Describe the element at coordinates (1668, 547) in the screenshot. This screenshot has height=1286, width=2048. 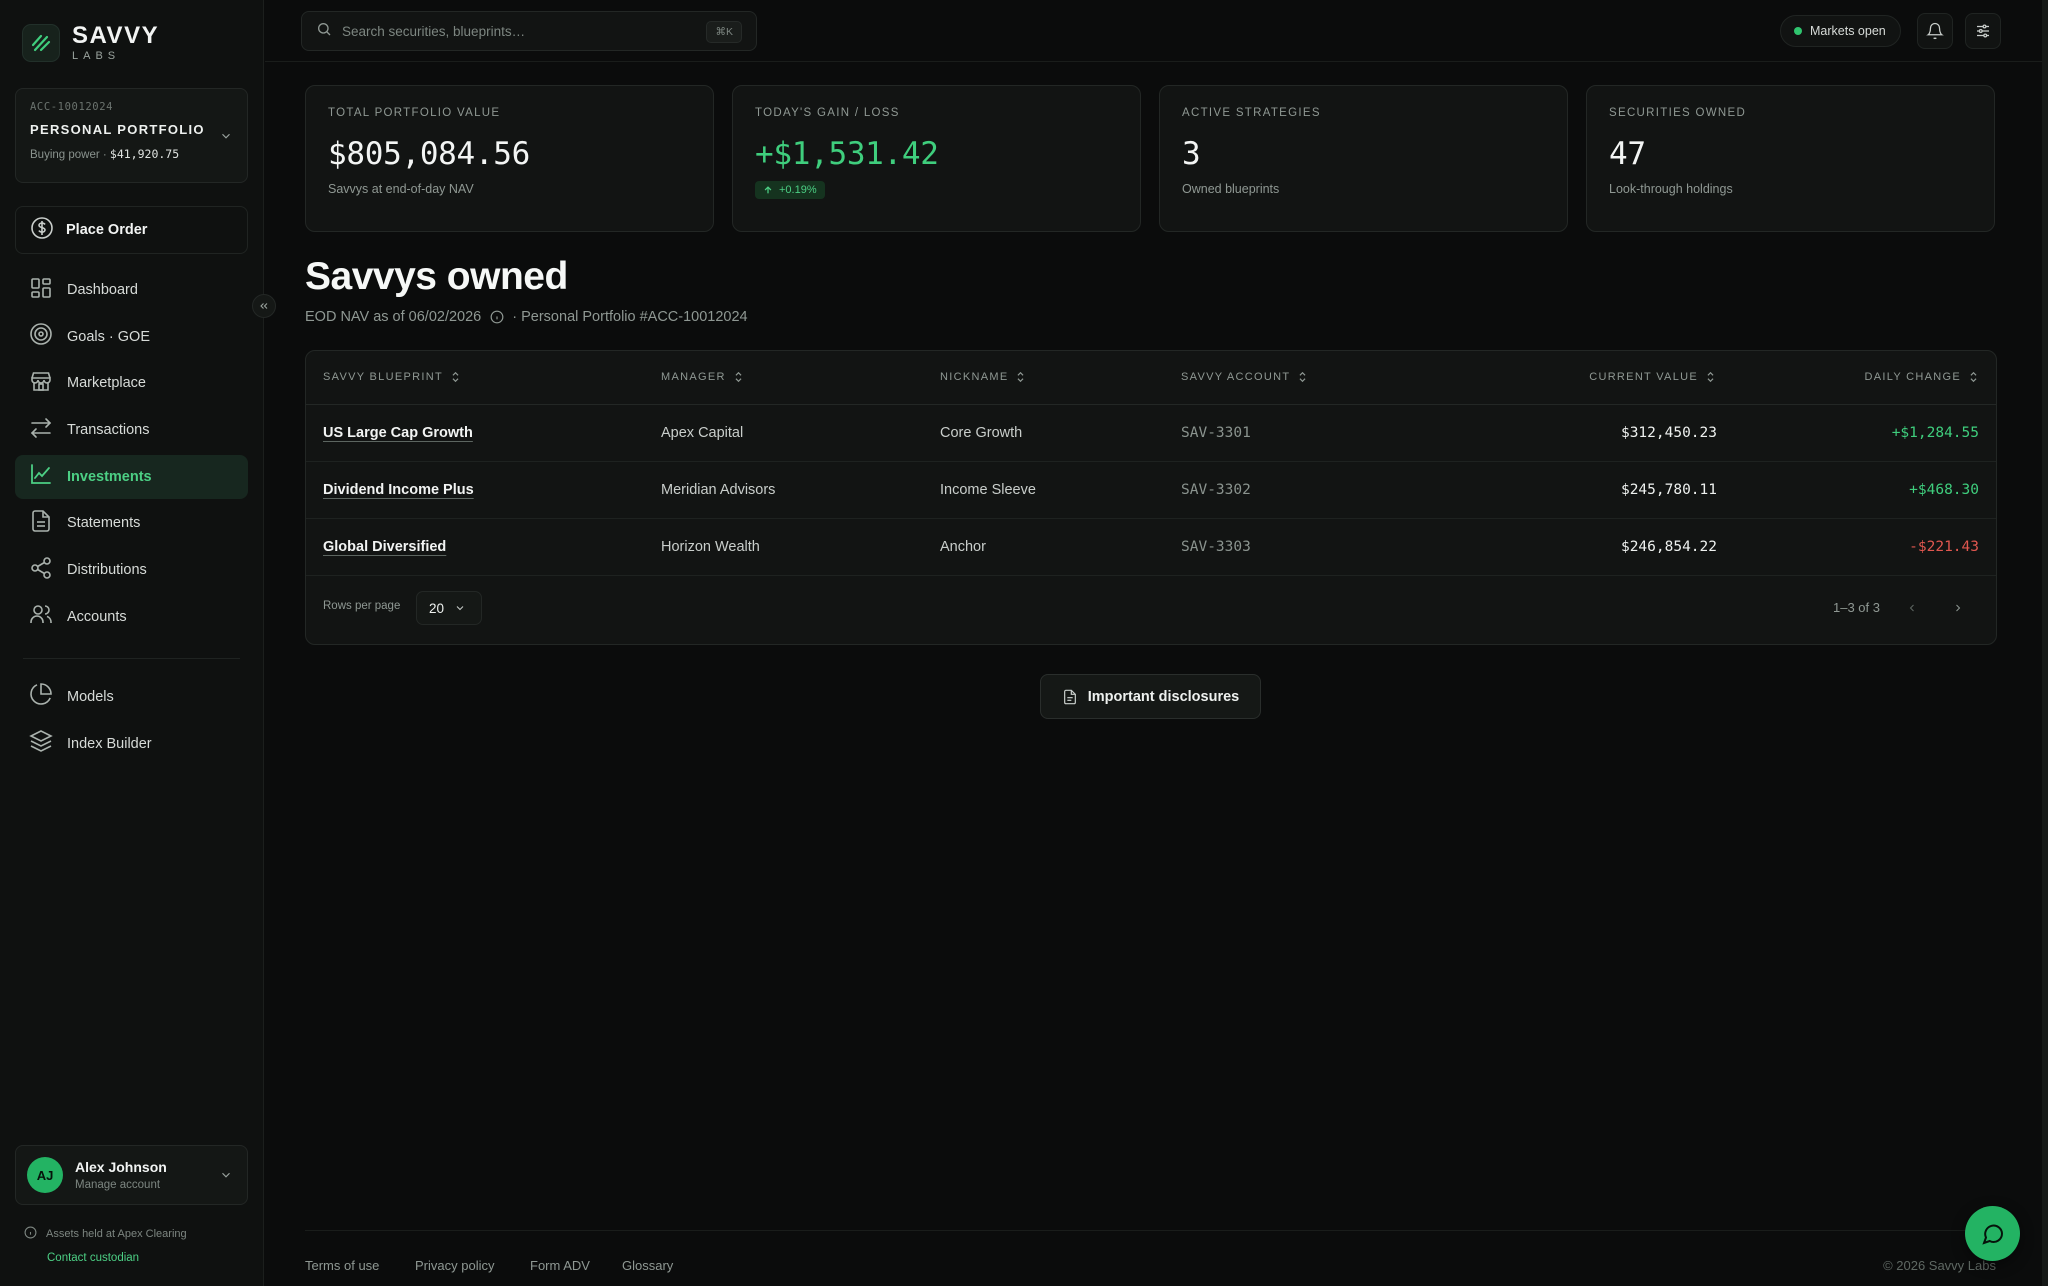
I see `value-cell: $246,854.22` at that location.